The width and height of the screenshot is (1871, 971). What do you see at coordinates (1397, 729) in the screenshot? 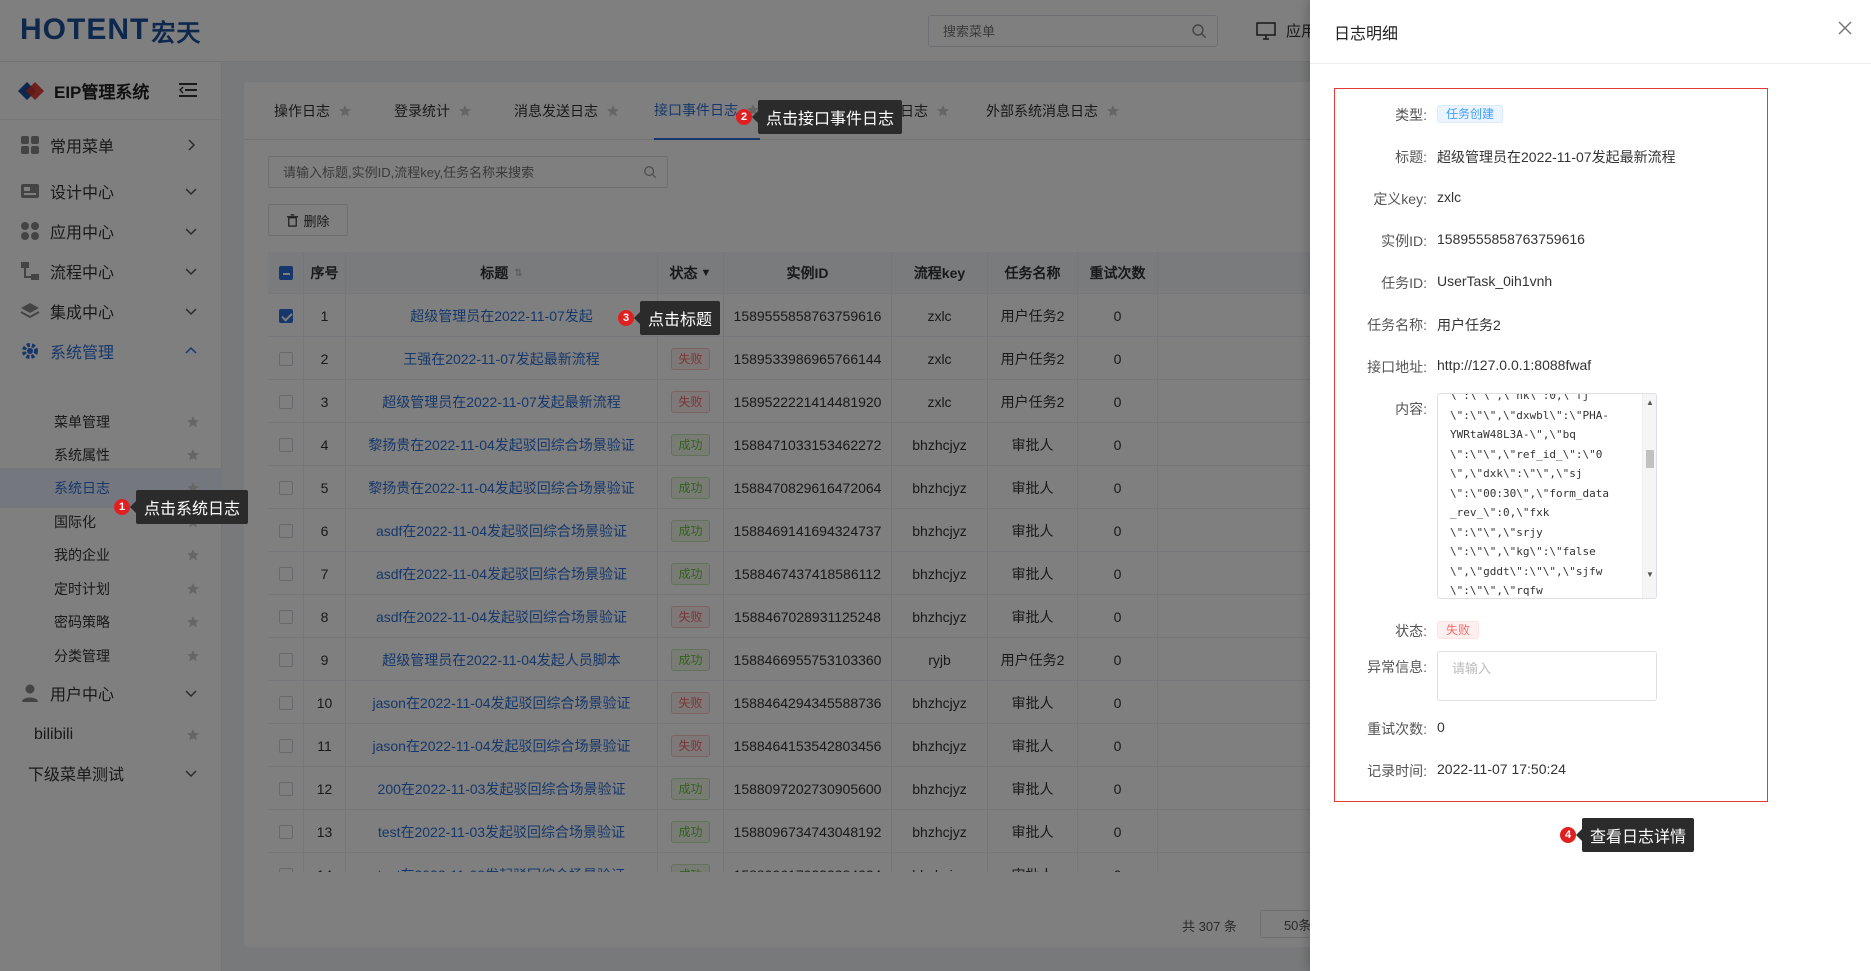
I see `field-label: 重试次数:` at bounding box center [1397, 729].